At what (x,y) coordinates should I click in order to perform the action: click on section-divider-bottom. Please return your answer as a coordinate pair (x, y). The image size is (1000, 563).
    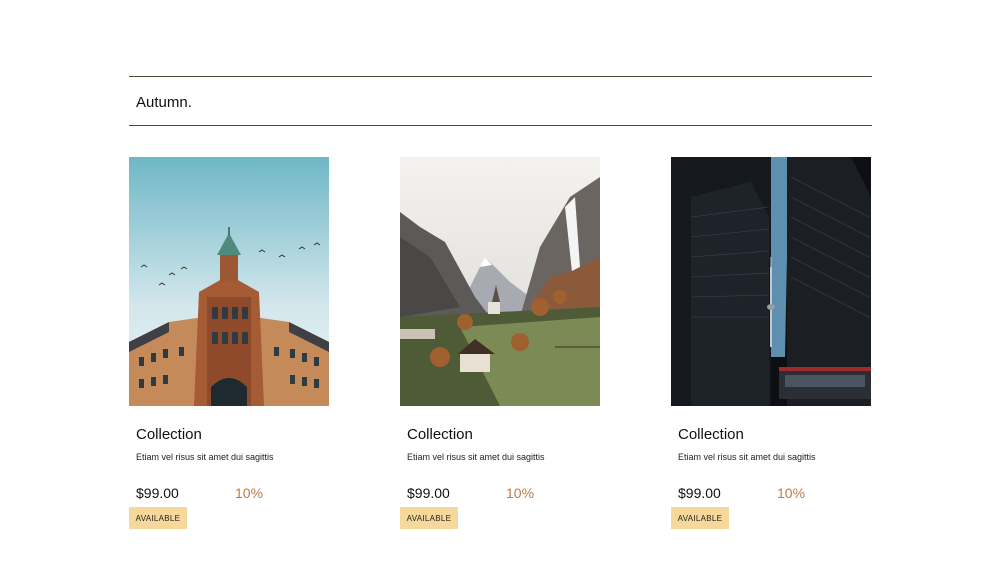
    Looking at the image, I should click on (500, 125).